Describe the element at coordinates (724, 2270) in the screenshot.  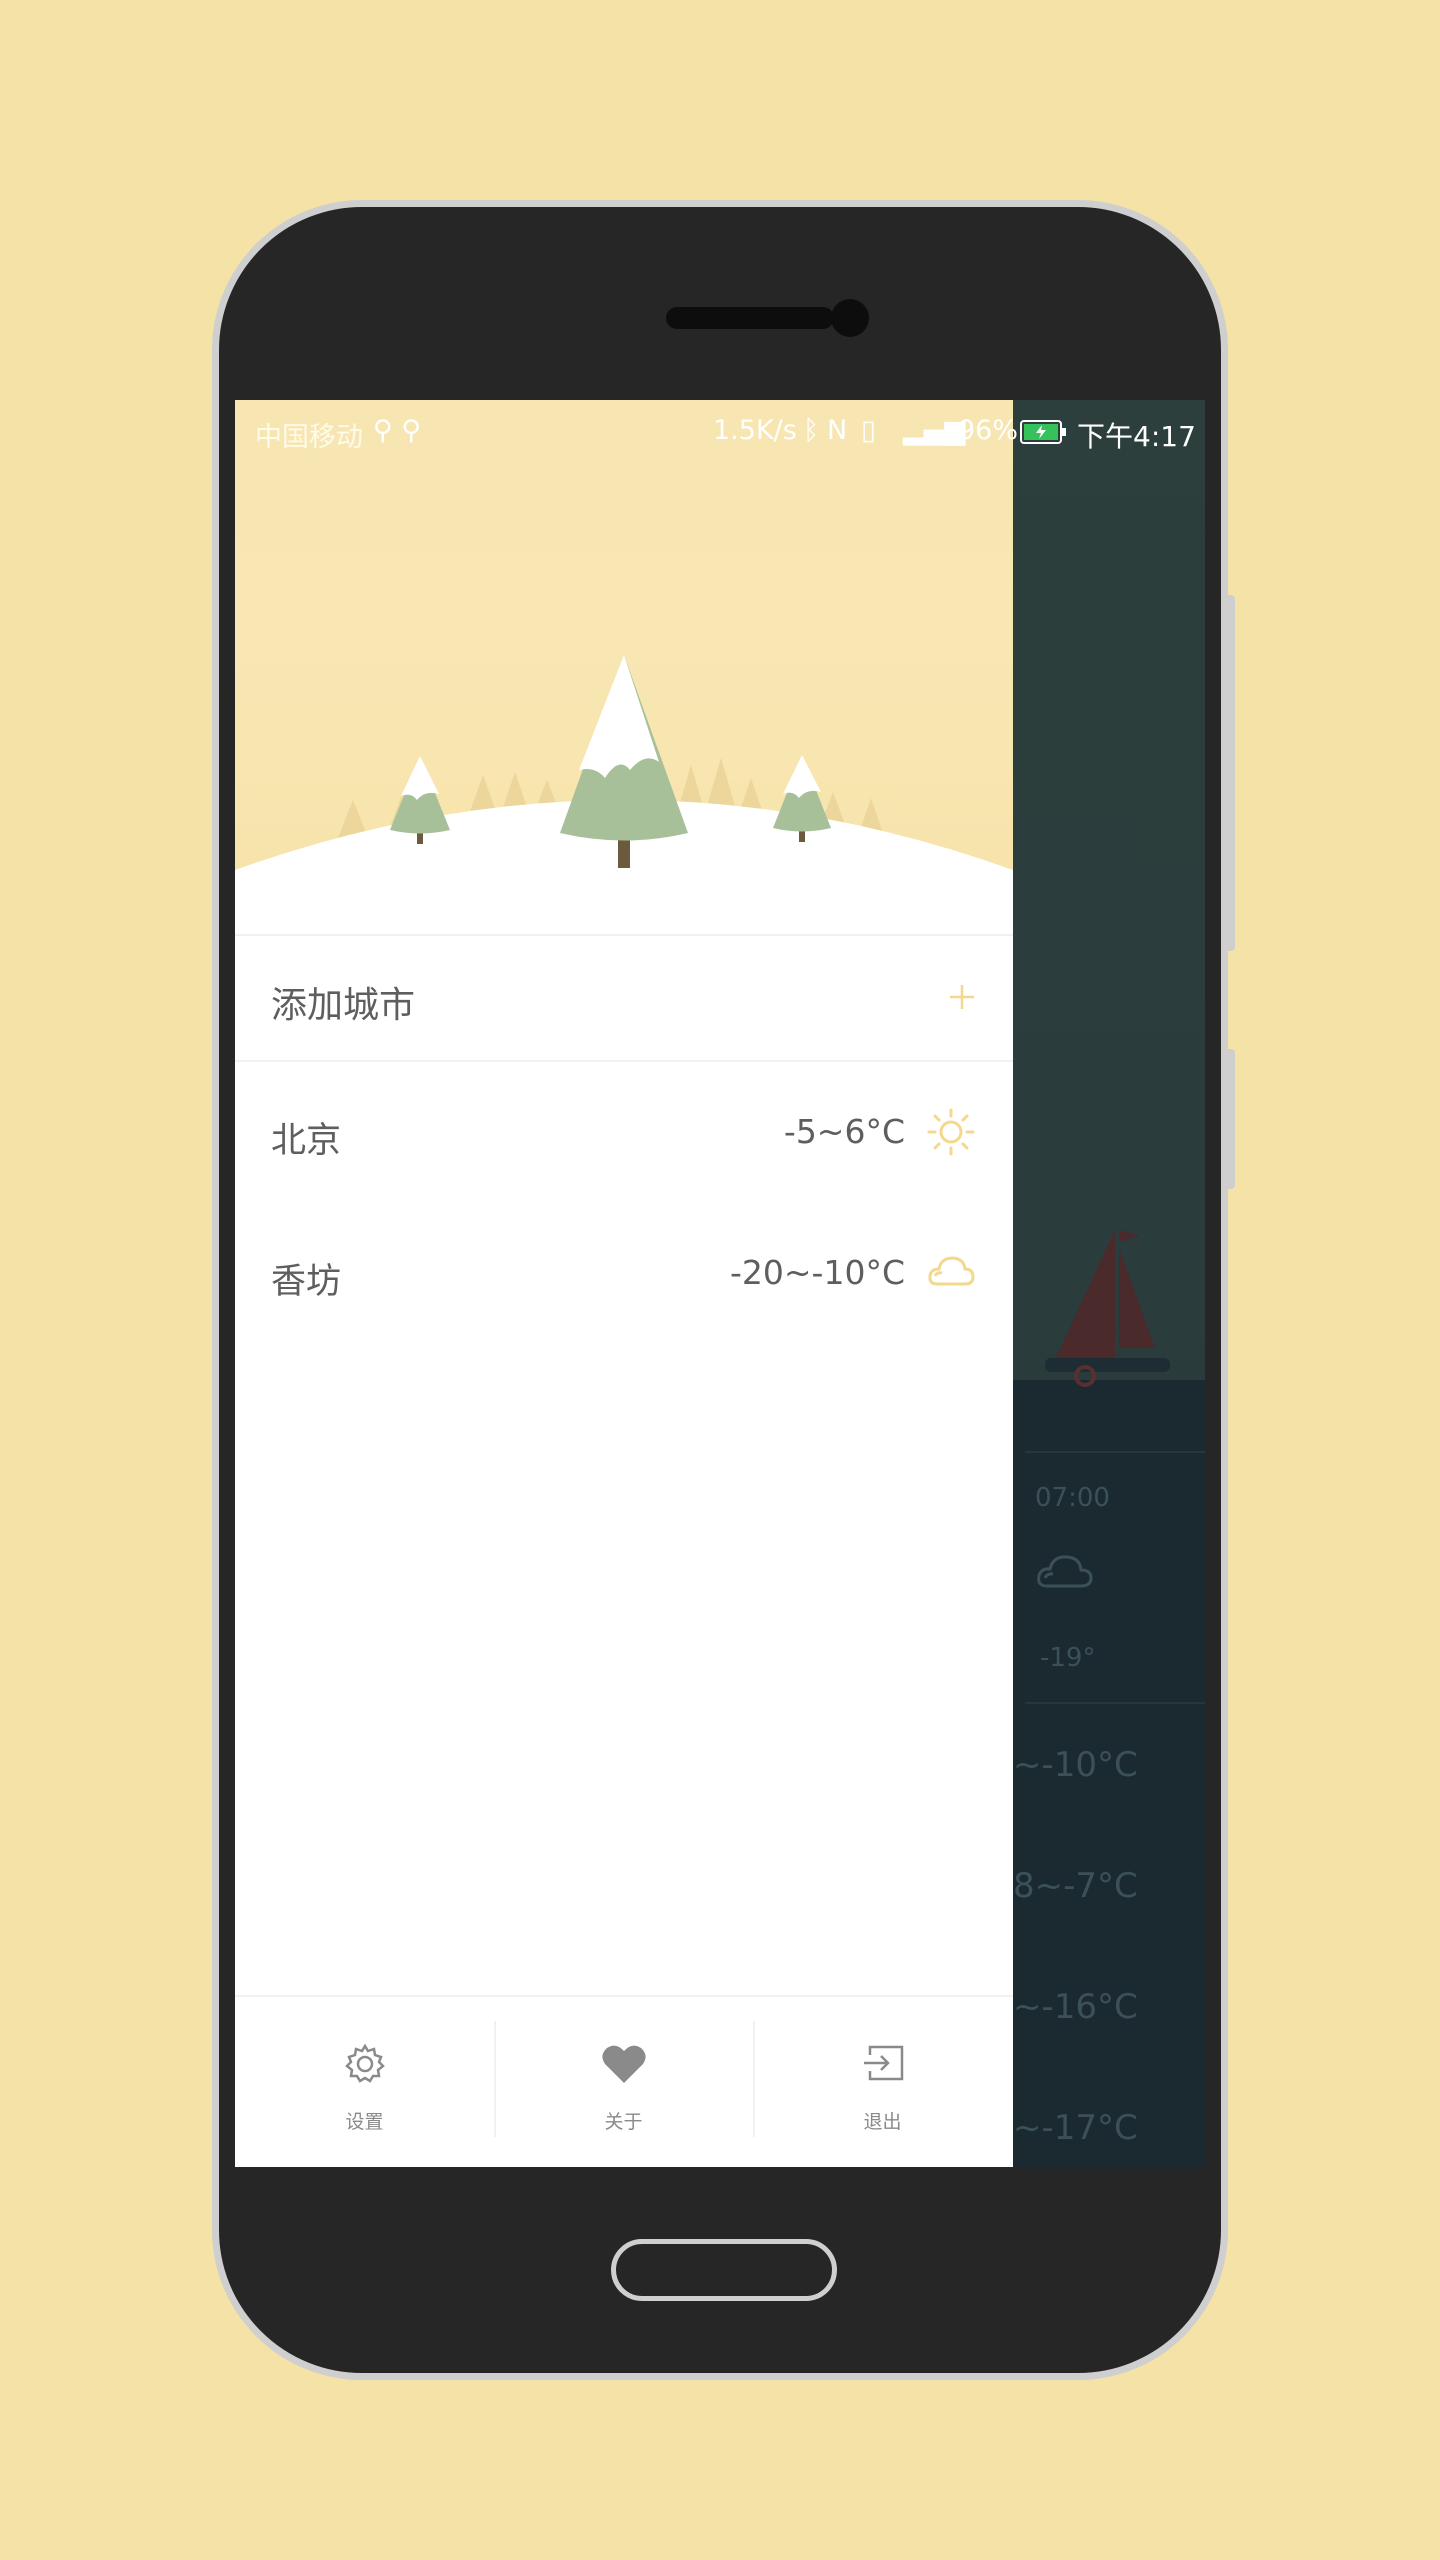
I see `home-button` at that location.